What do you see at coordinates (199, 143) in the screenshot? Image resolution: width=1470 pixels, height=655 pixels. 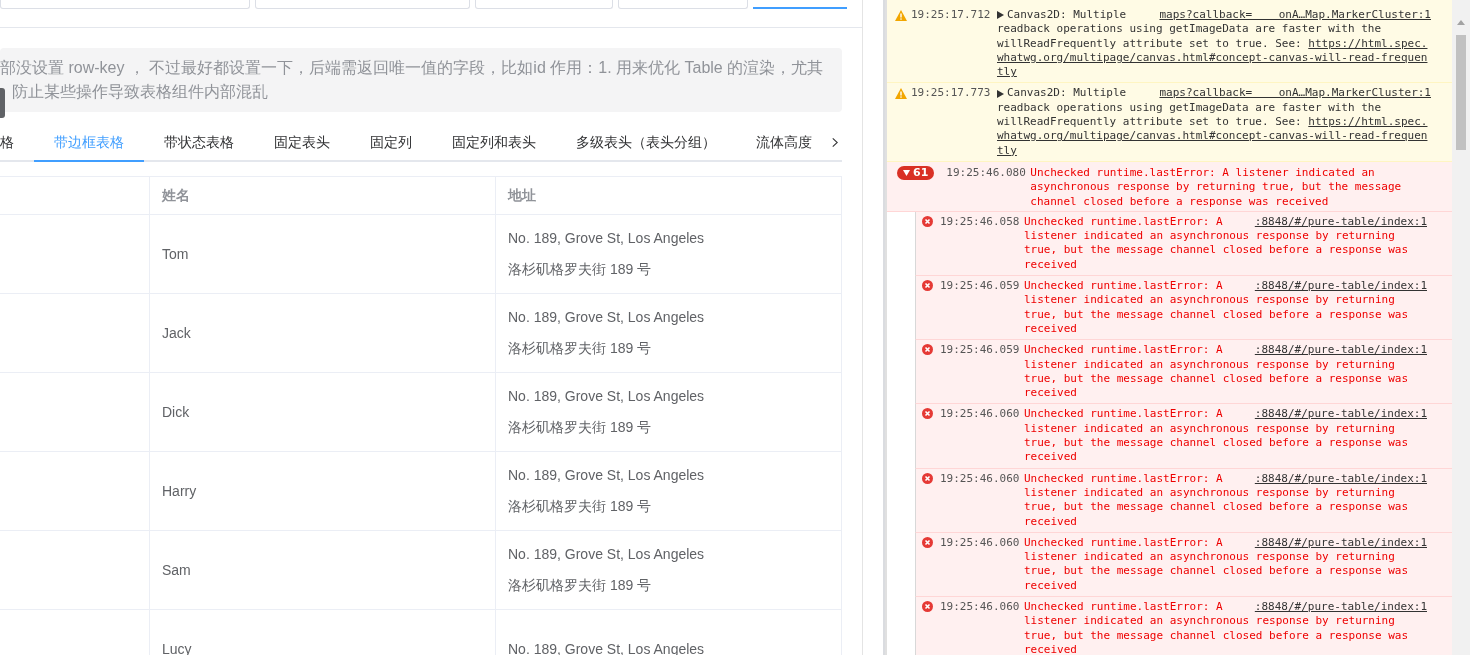 I see `tab: 带状态表格` at bounding box center [199, 143].